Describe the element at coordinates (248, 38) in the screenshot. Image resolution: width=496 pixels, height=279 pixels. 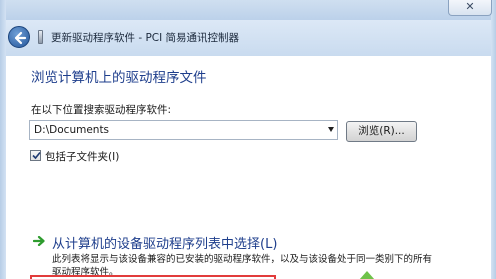
I see `wizard-nav-bar: 更新驱动程序软件 - PCI 简易通讯控制器` at that location.